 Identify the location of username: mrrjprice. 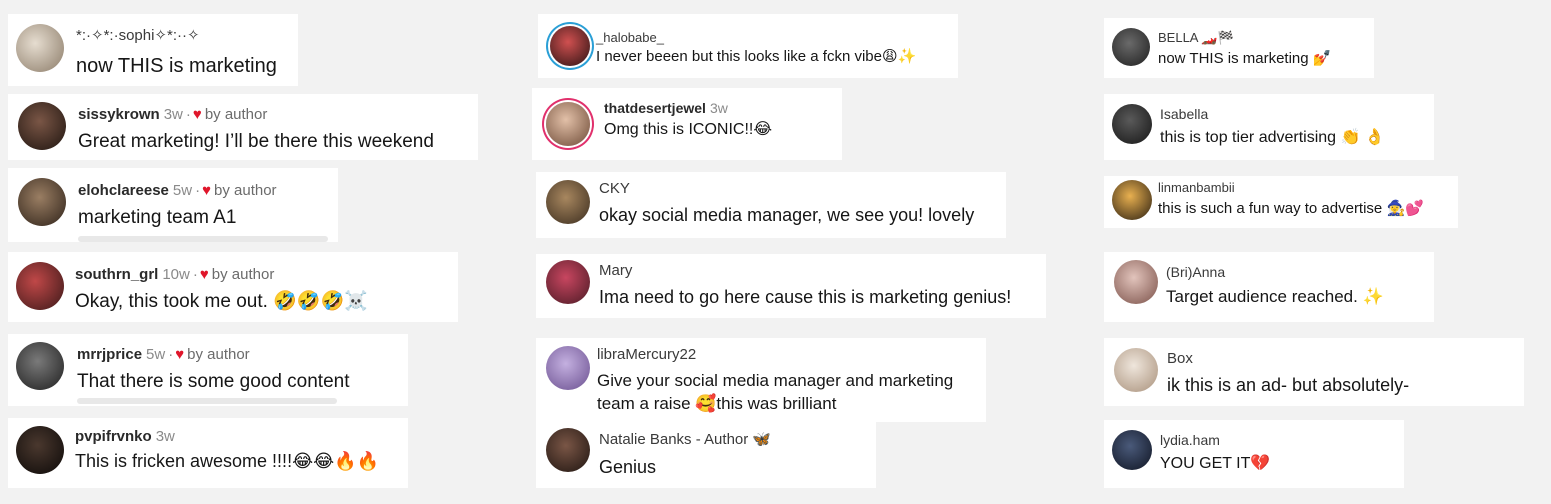
(109, 354).